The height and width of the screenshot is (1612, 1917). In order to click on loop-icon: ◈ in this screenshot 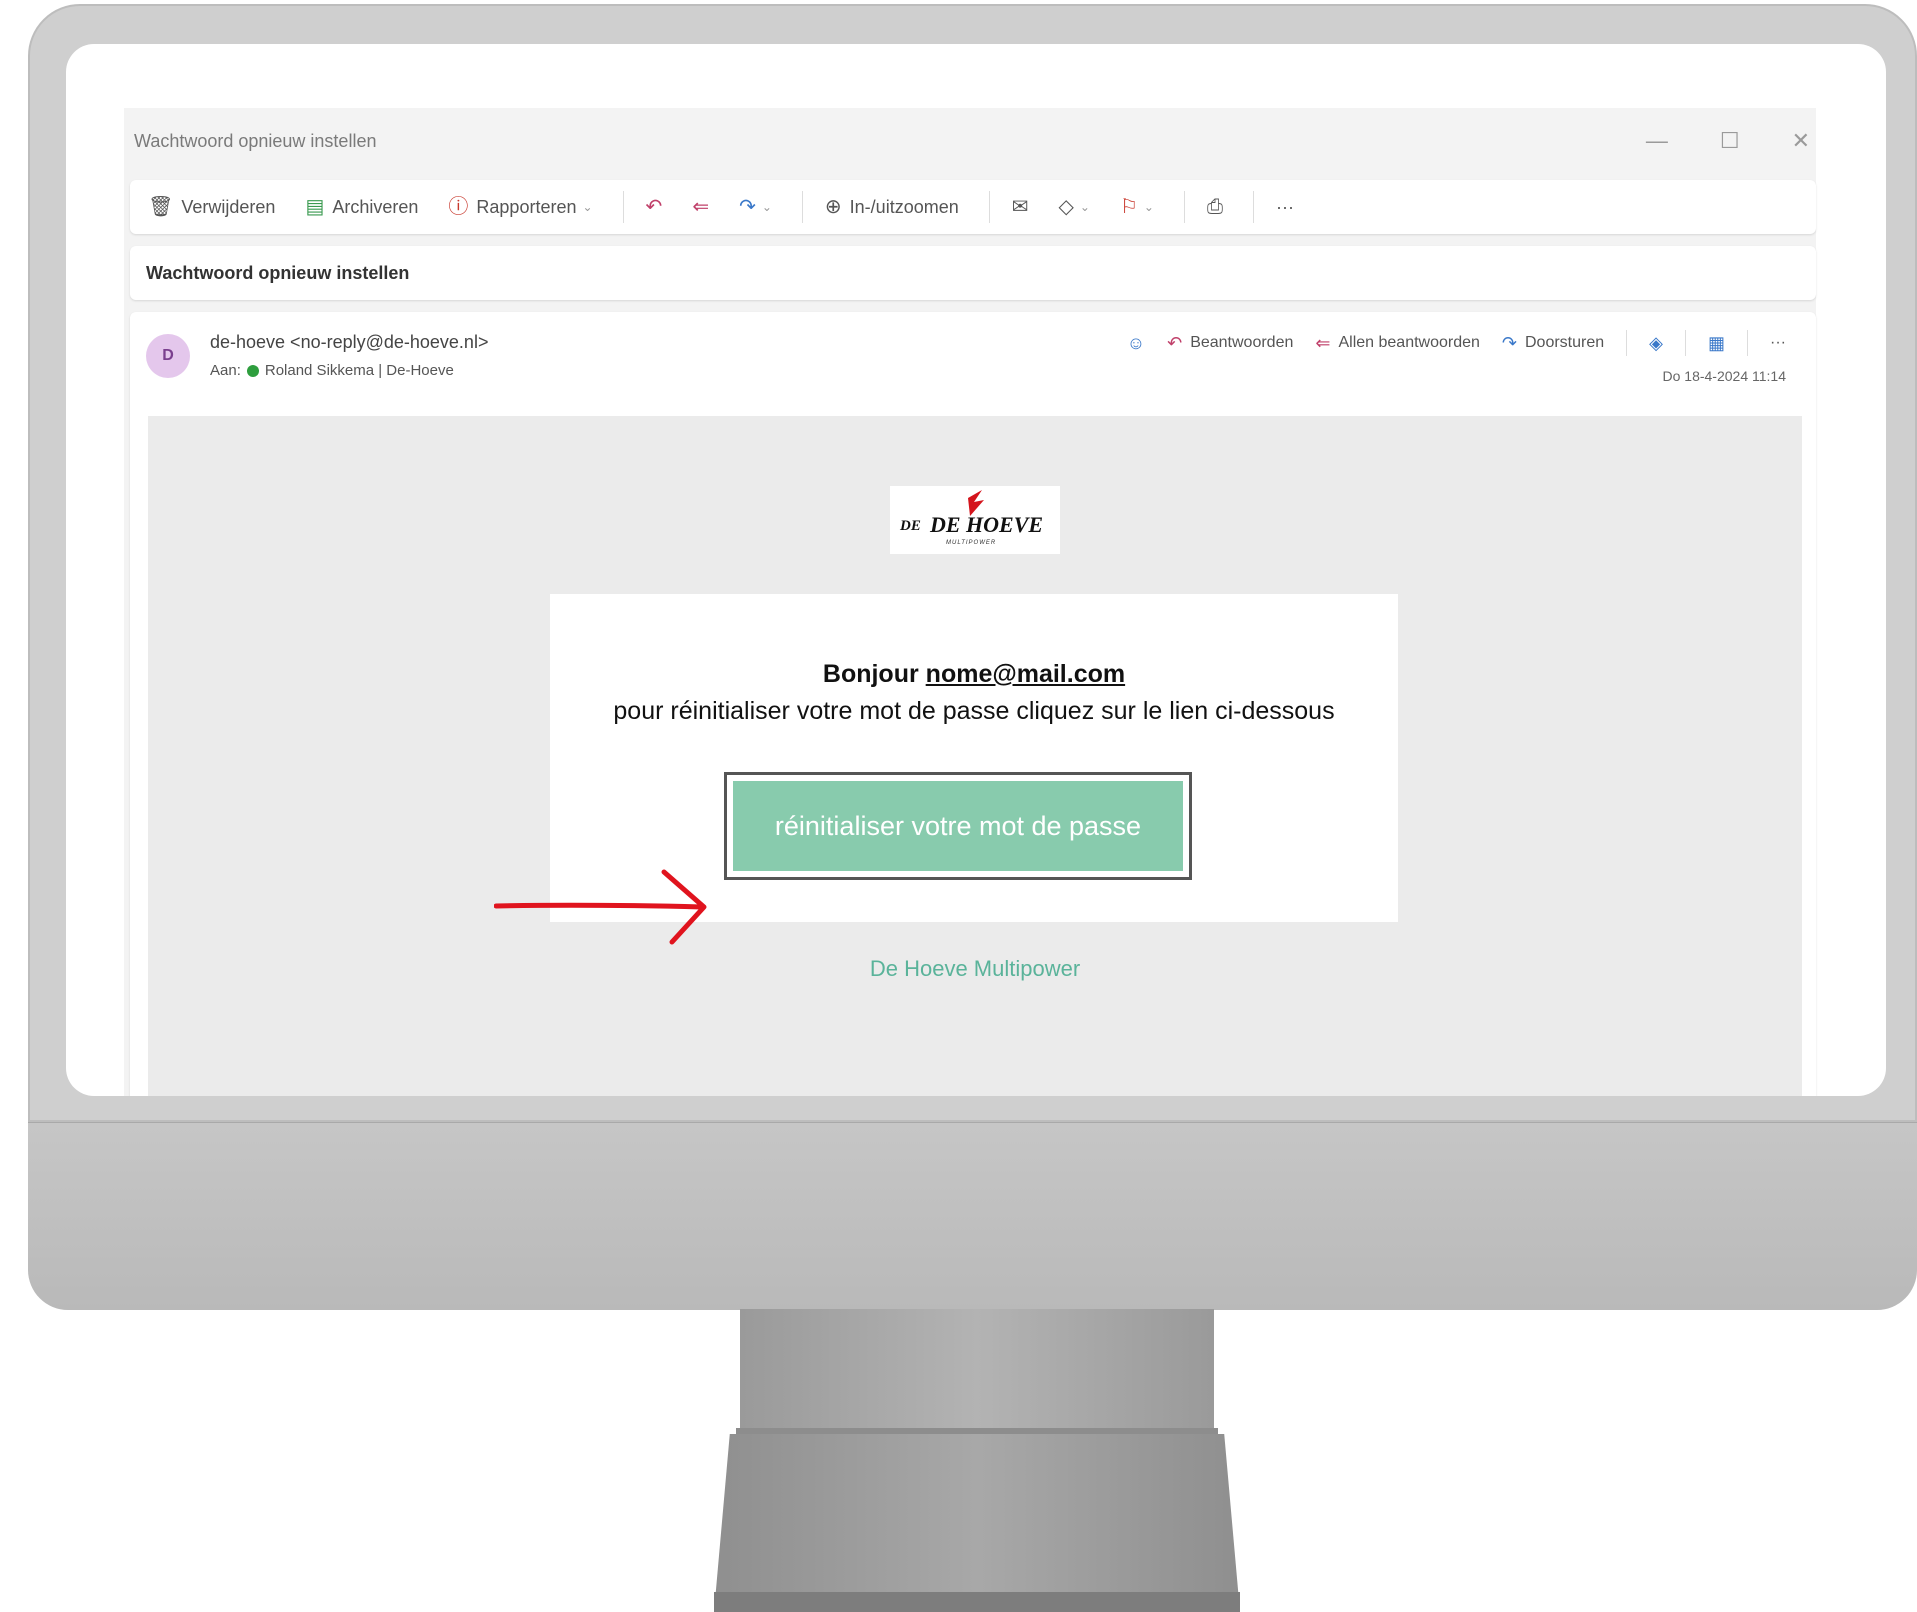, I will do `click(1656, 342)`.